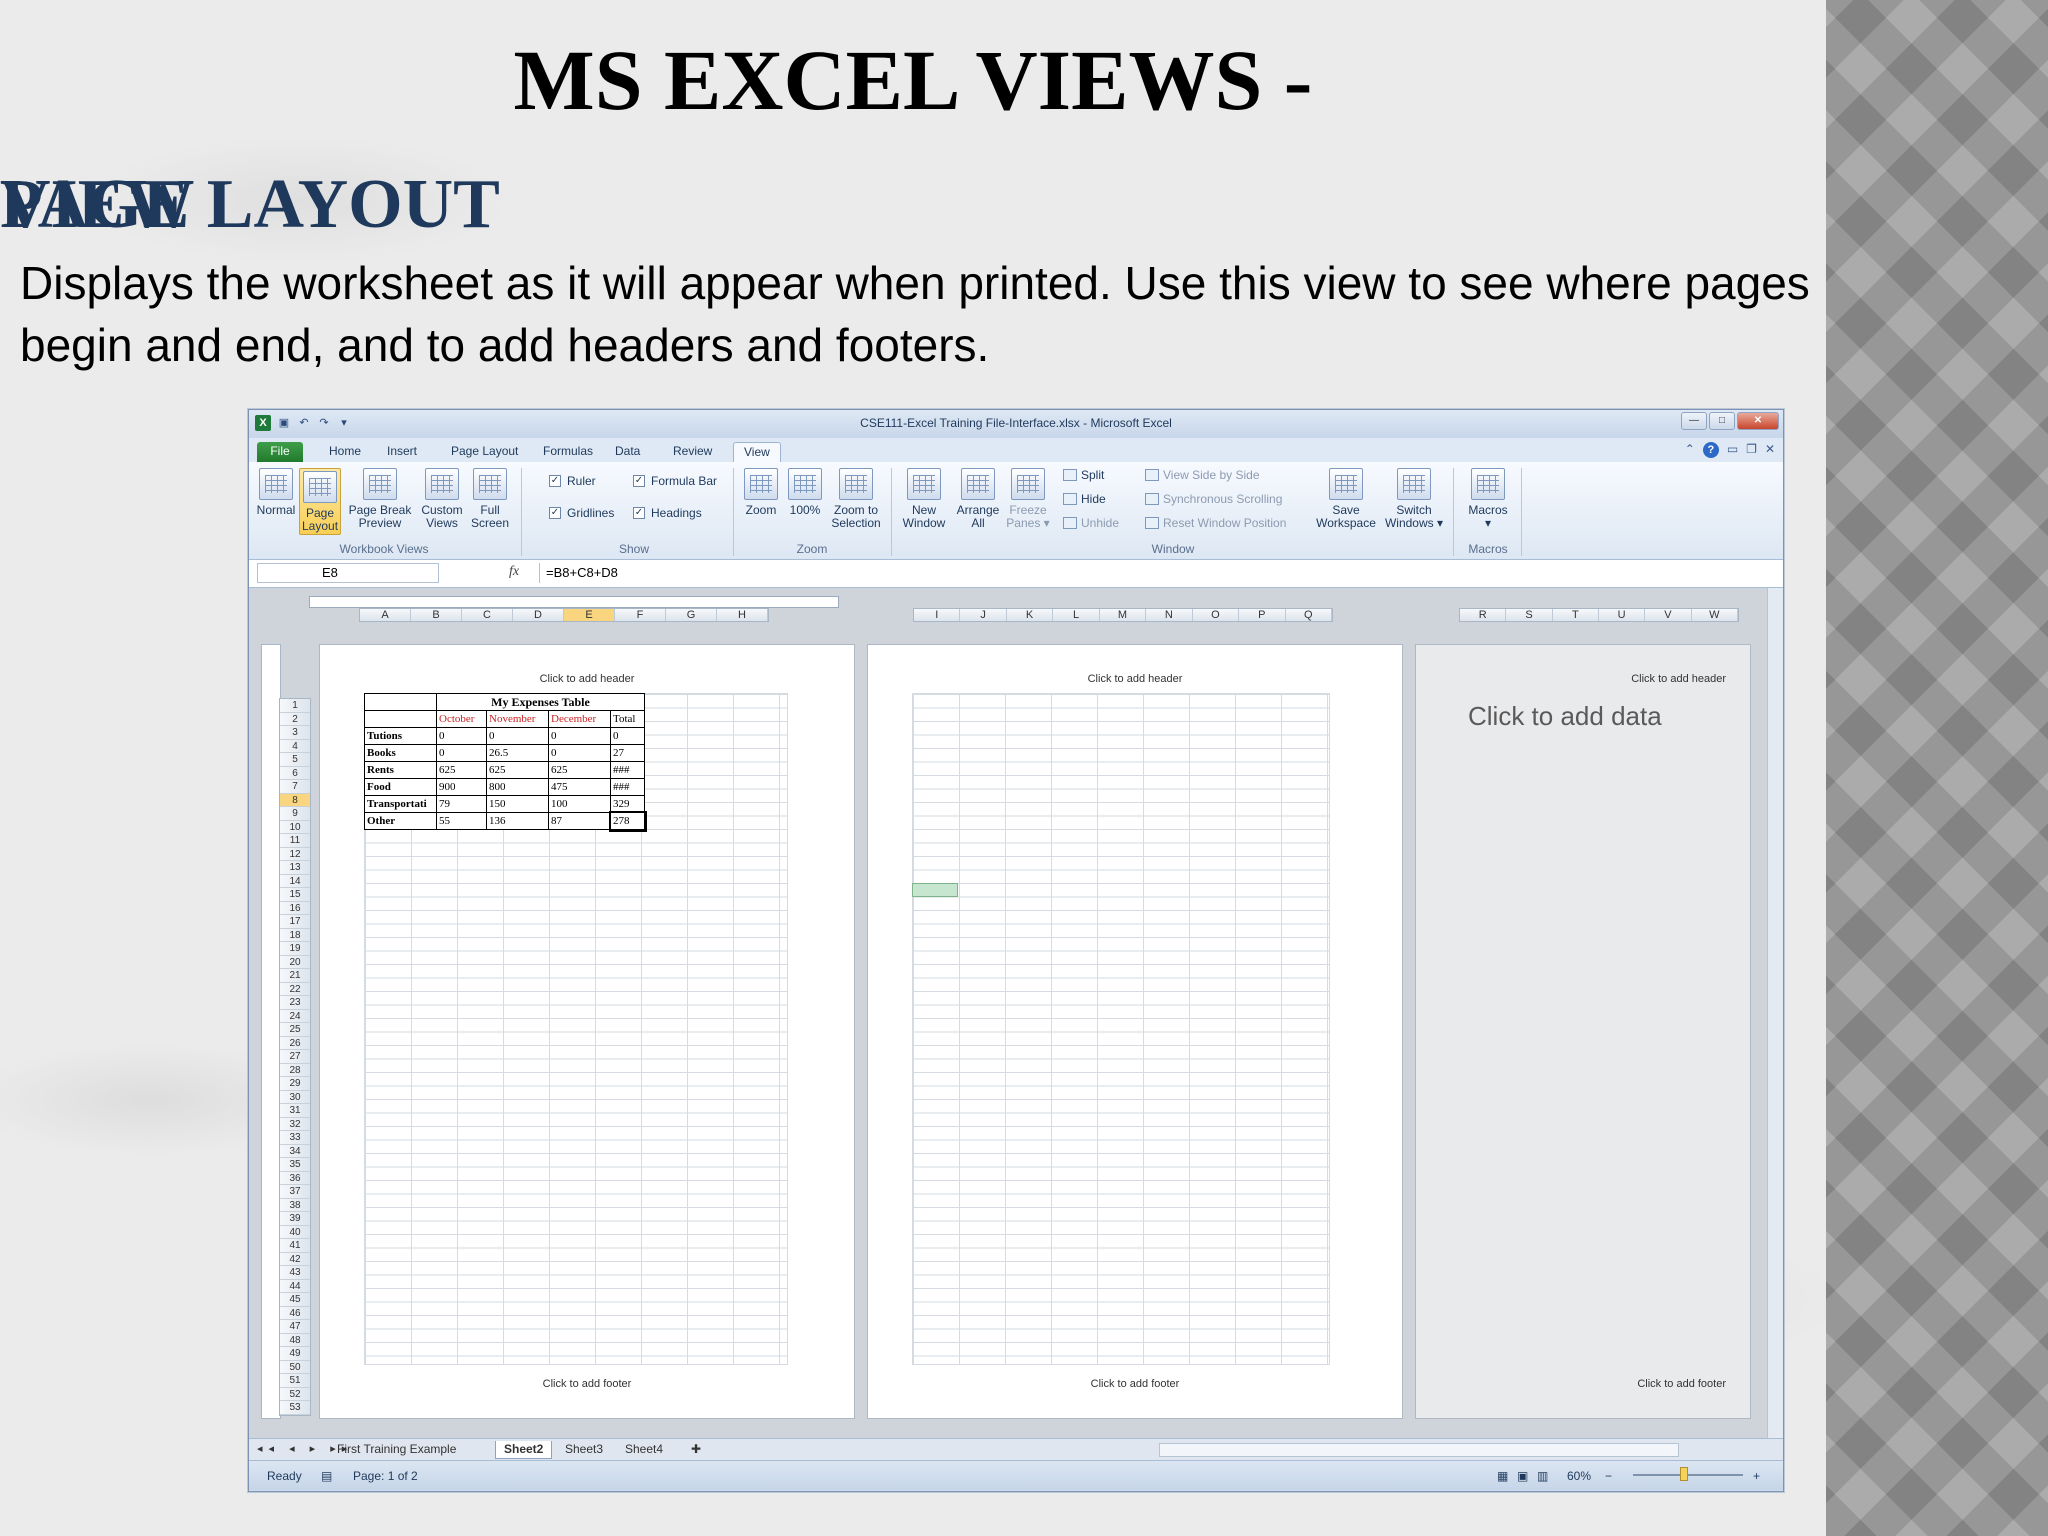 This screenshot has height=1536, width=2048. What do you see at coordinates (295, 841) in the screenshot?
I see `row-header: 11` at bounding box center [295, 841].